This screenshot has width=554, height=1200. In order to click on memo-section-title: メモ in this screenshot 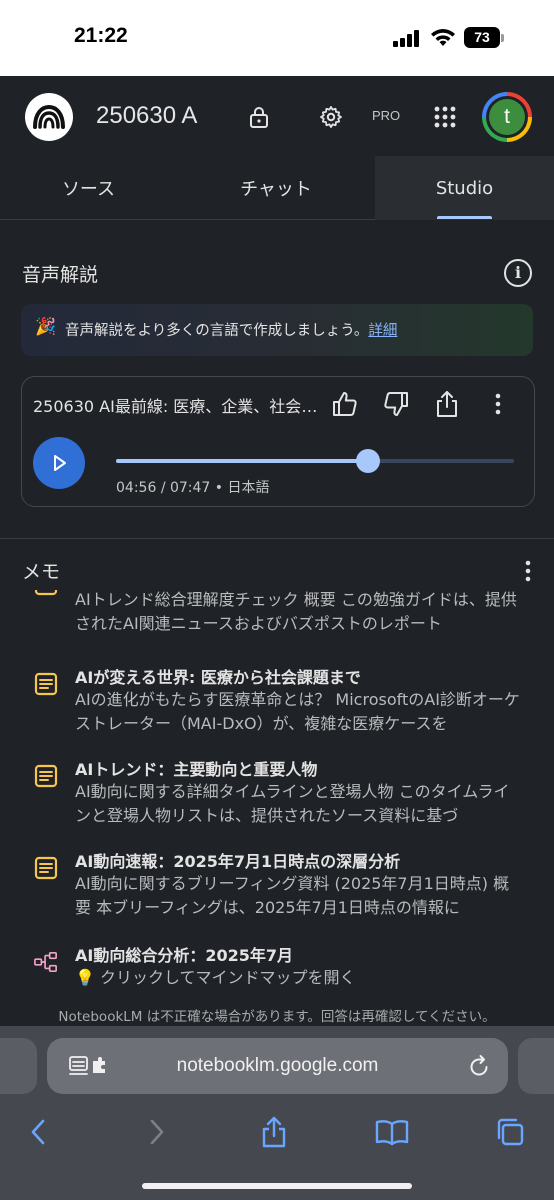, I will do `click(41, 572)`.